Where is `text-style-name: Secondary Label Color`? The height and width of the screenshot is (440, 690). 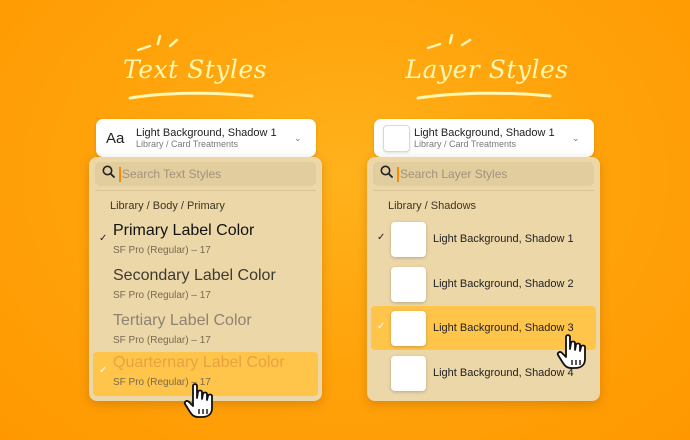
text-style-name: Secondary Label Color is located at coordinates (194, 275).